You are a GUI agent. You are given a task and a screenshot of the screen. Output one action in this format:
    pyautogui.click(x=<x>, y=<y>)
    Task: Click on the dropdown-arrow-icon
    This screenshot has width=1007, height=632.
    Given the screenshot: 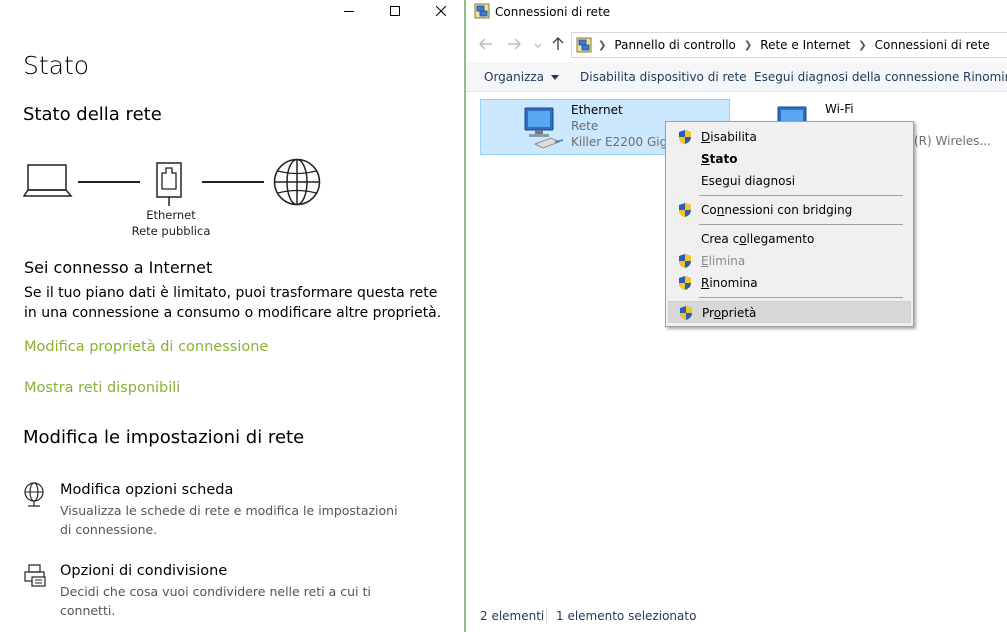 What is the action you would take?
    pyautogui.click(x=554, y=77)
    